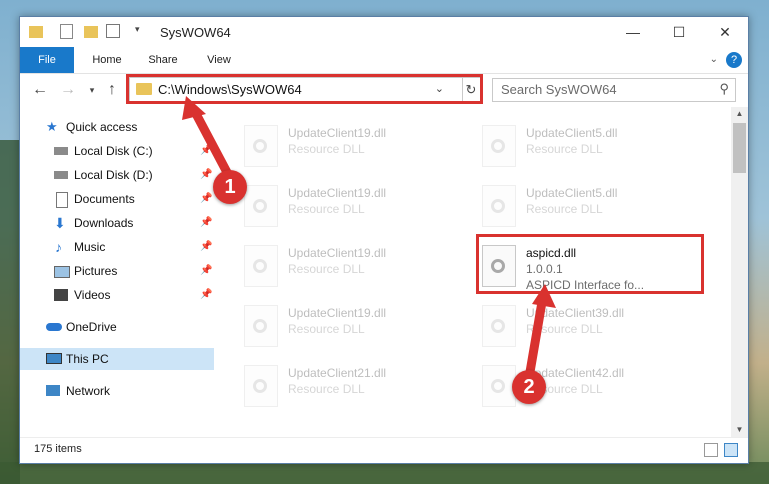 This screenshot has width=769, height=484. What do you see at coordinates (104, 223) in the screenshot?
I see `sidebar-item-label: Downloads` at bounding box center [104, 223].